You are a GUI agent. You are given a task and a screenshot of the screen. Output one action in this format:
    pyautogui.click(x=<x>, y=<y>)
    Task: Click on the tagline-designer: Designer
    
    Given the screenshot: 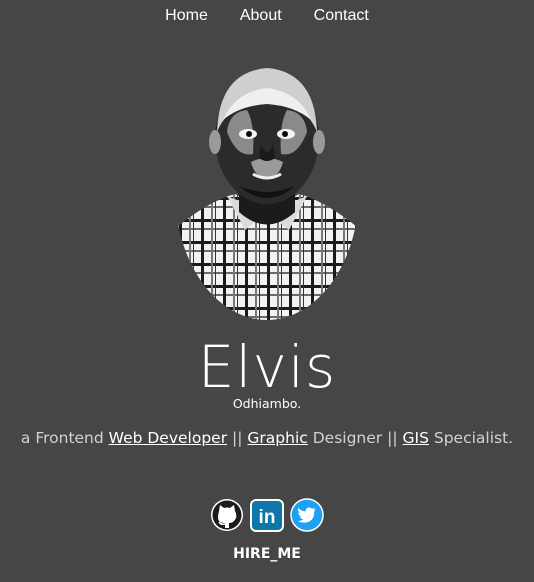 What is the action you would take?
    pyautogui.click(x=347, y=438)
    